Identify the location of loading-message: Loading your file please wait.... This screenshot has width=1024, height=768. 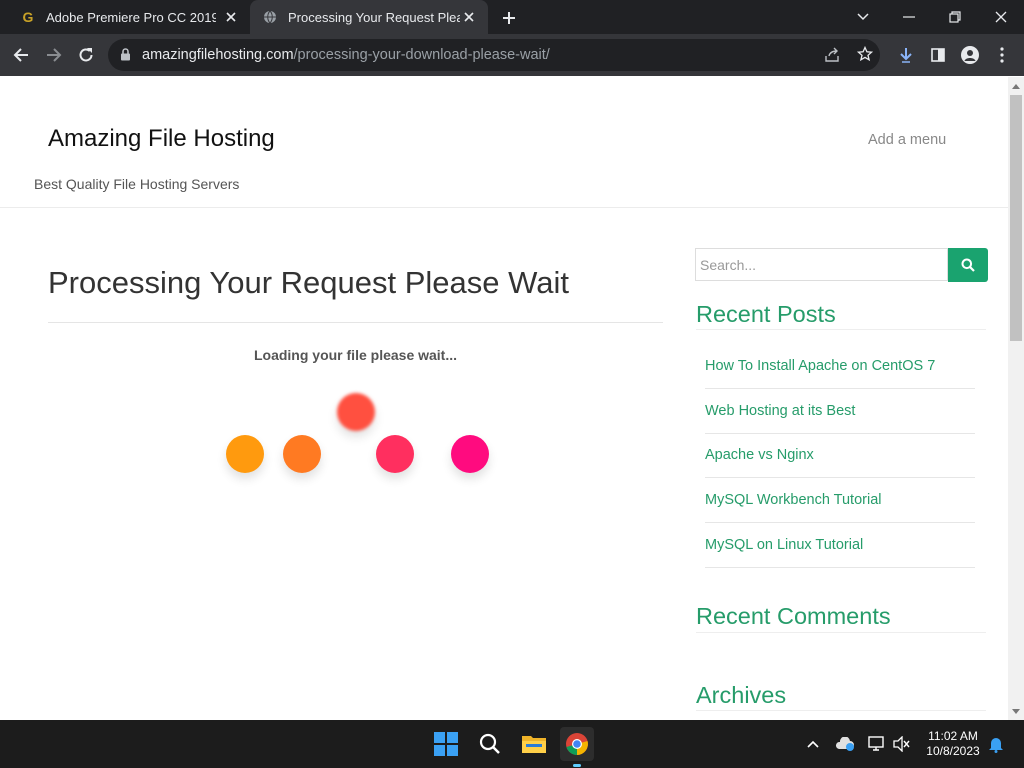
(355, 355).